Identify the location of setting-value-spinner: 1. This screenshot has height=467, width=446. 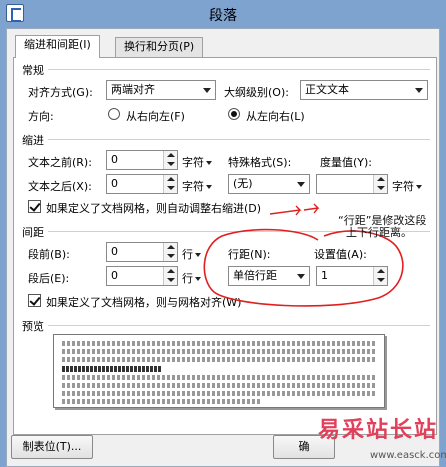
(352, 276).